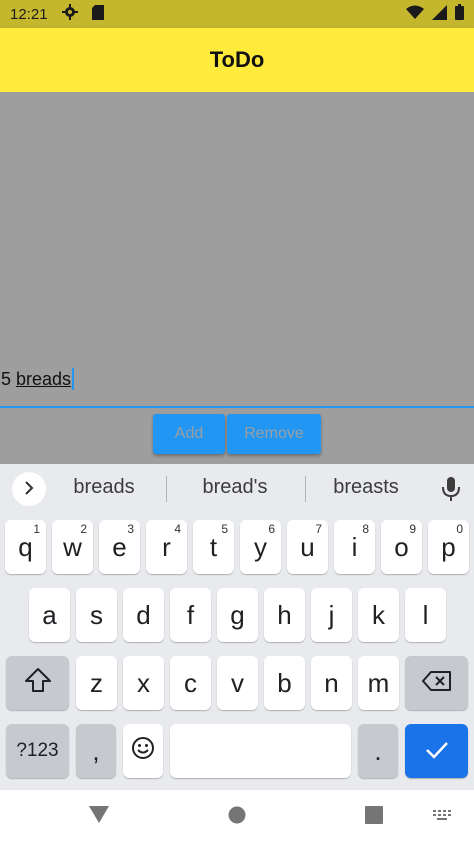 The height and width of the screenshot is (842, 474). Describe the element at coordinates (284, 683) in the screenshot. I see `key-b: b` at that location.